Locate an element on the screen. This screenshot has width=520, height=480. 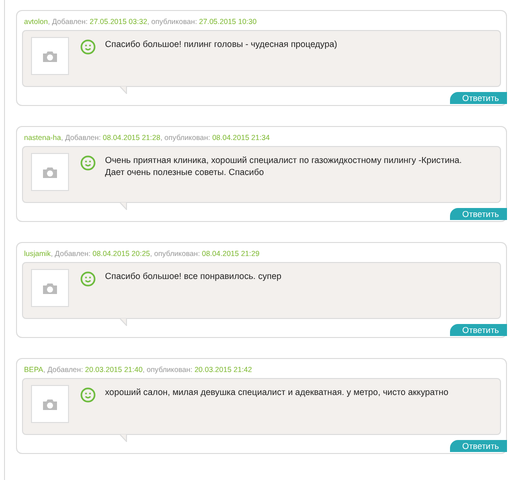
review-text: Спасибо большое! пилинг головы - чудесная процедура) is located at coordinates (221, 44).